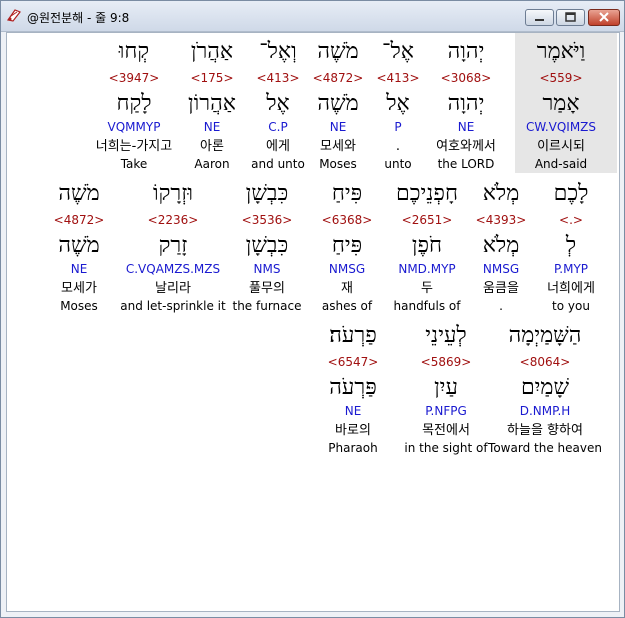 The height and width of the screenshot is (618, 625). I want to click on app-icon, so click(14, 15).